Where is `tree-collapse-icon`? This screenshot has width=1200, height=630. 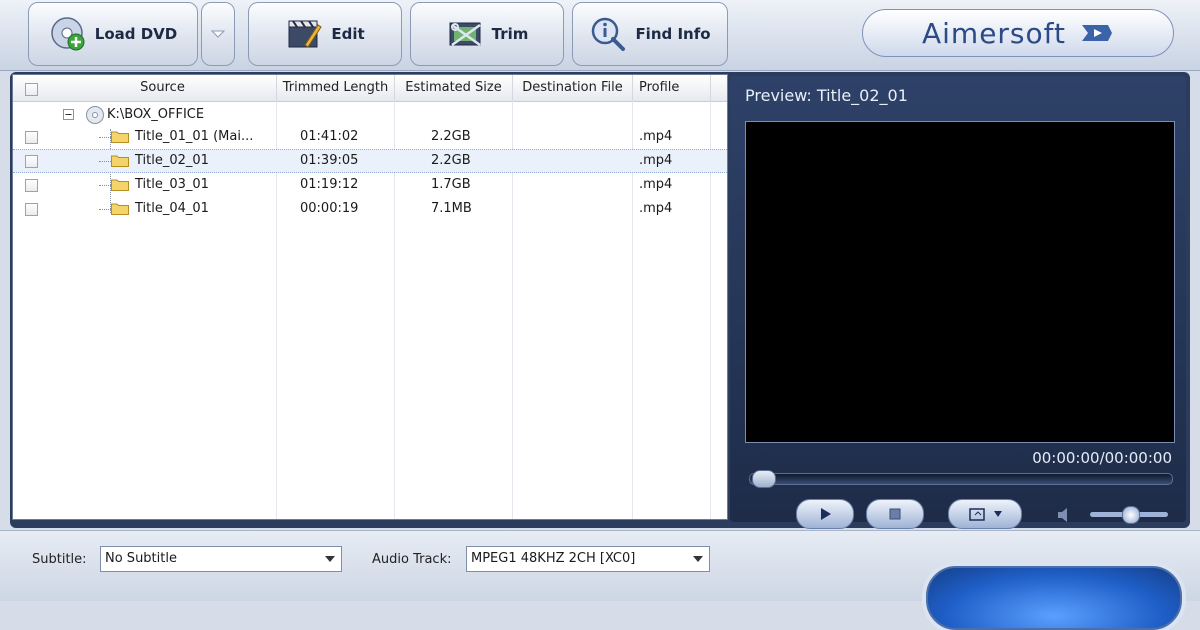
tree-collapse-icon is located at coordinates (68, 114).